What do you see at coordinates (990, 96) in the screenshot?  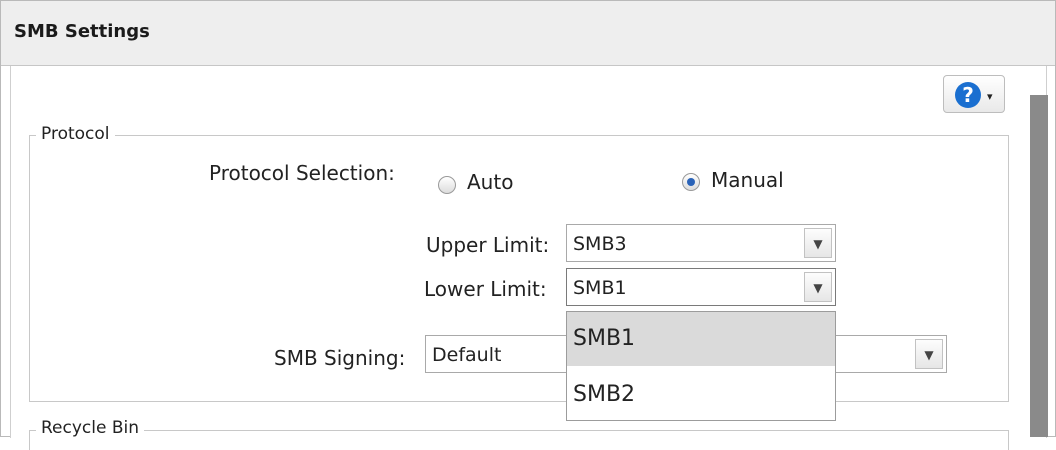 I see `chevron-down-icon: ▾` at bounding box center [990, 96].